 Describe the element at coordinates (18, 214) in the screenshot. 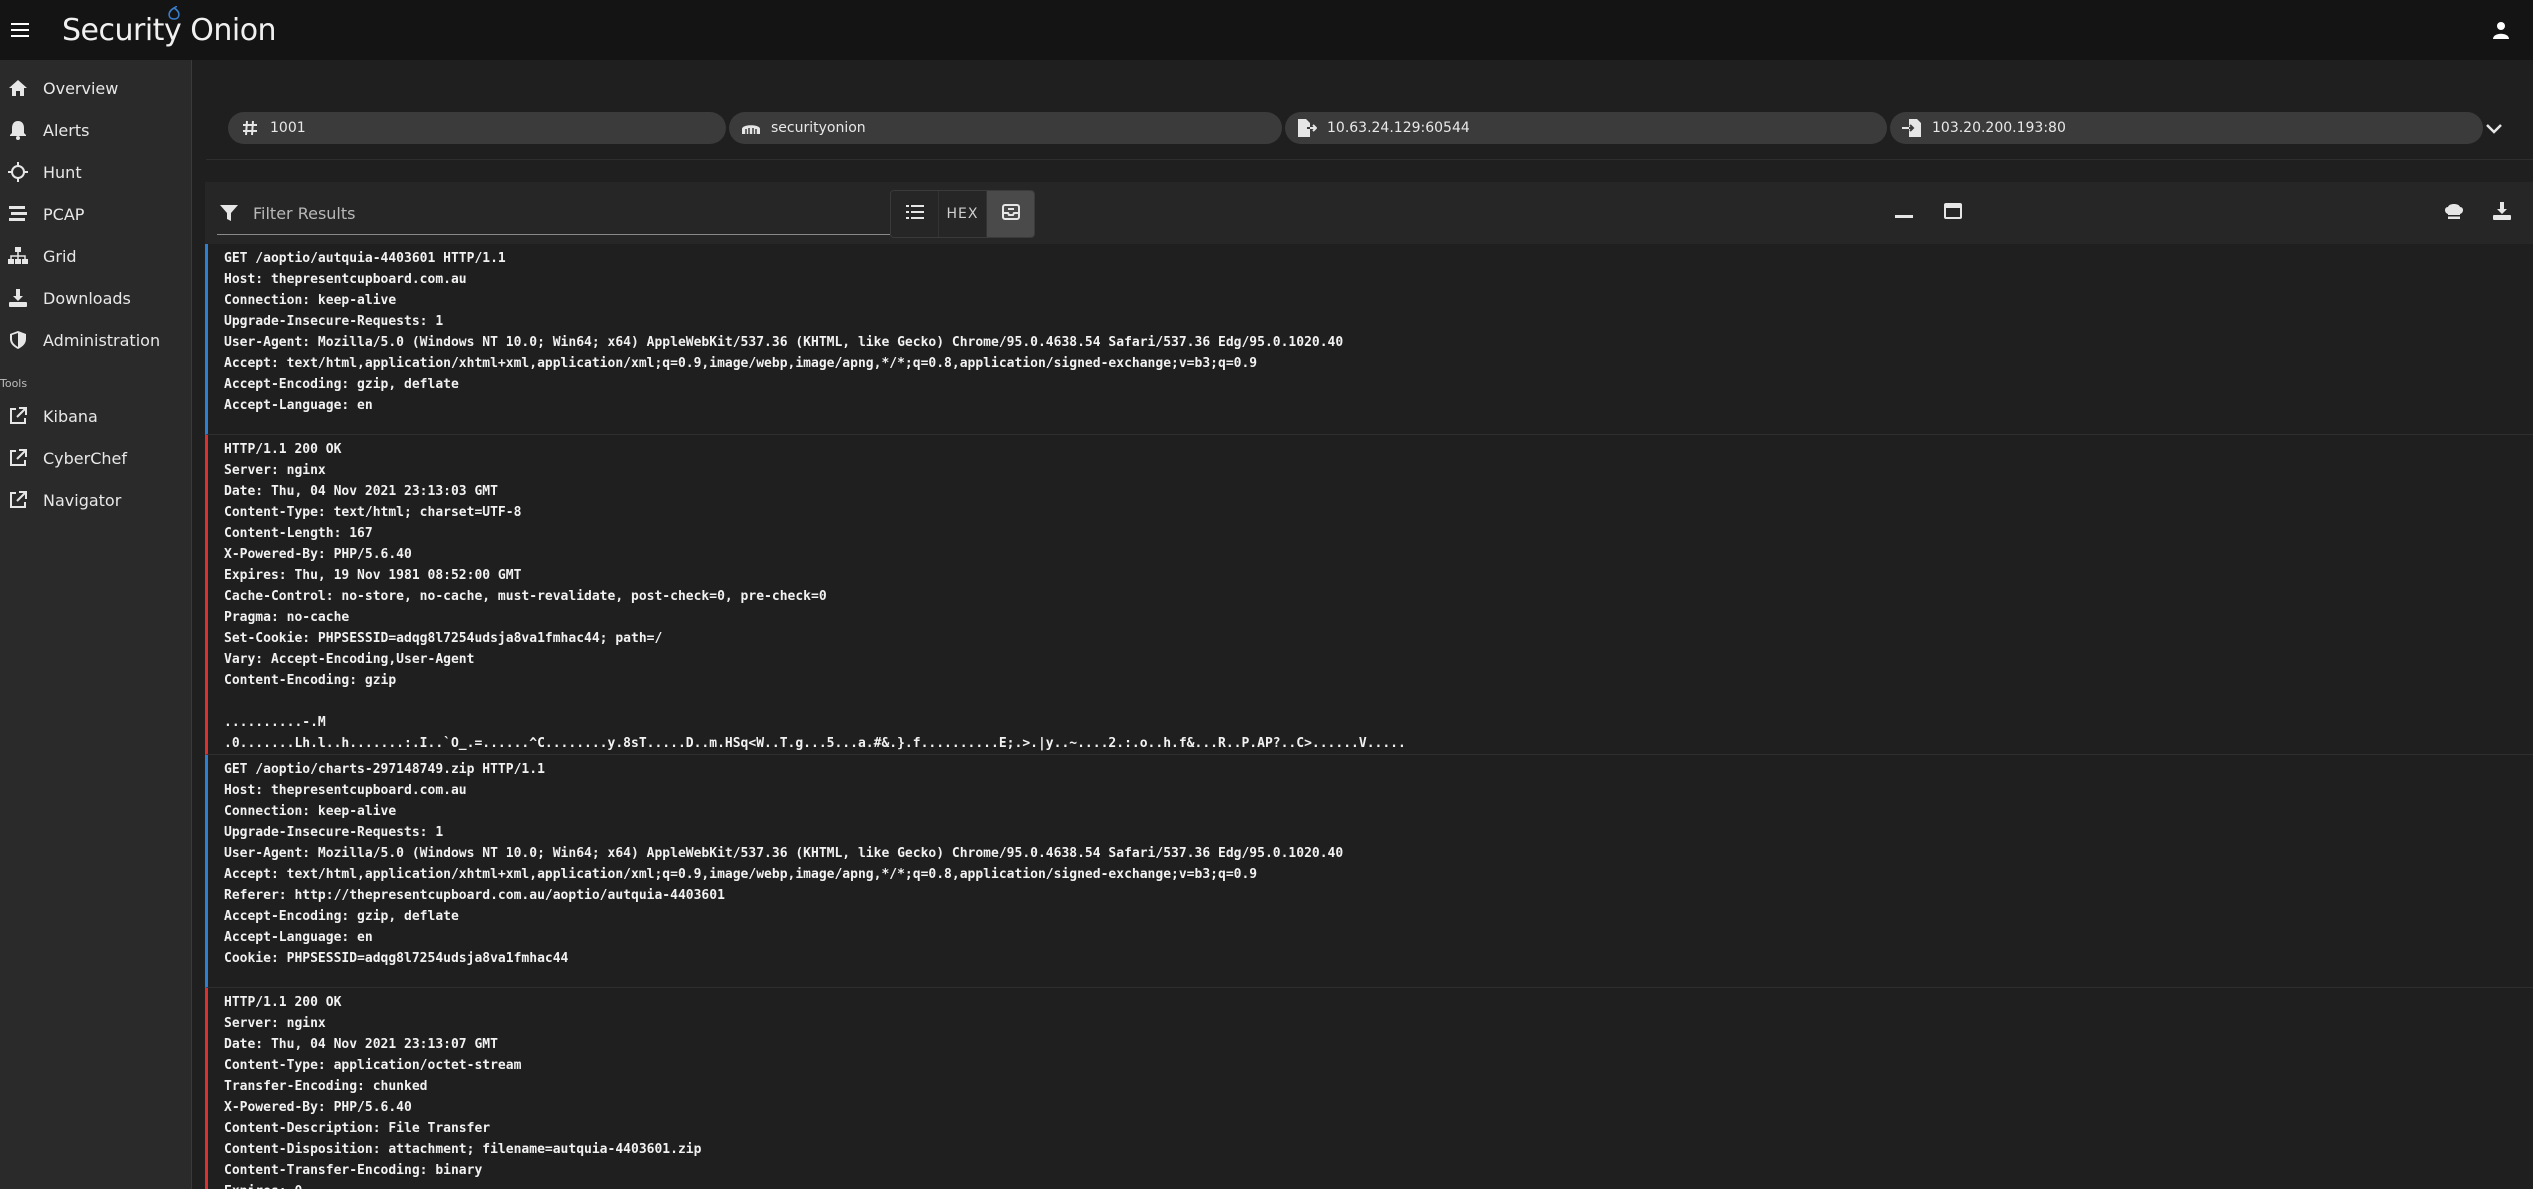

I see `stream-icon` at that location.